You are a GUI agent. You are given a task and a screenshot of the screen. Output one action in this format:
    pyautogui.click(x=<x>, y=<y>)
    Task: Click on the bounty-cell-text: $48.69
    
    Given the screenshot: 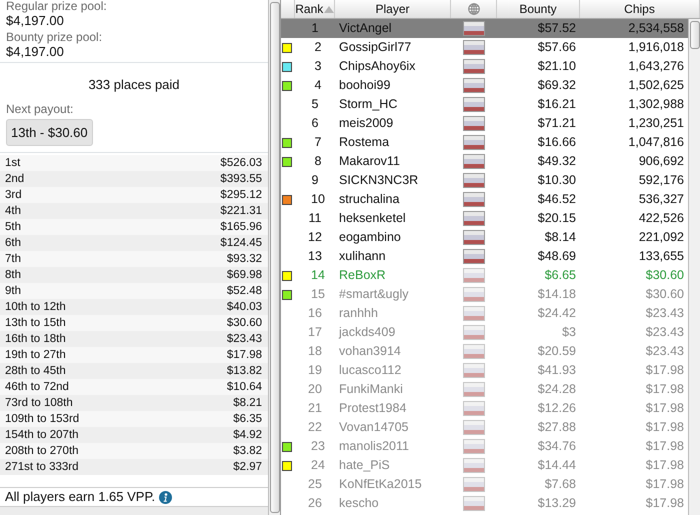 What is the action you would take?
    pyautogui.click(x=556, y=257)
    